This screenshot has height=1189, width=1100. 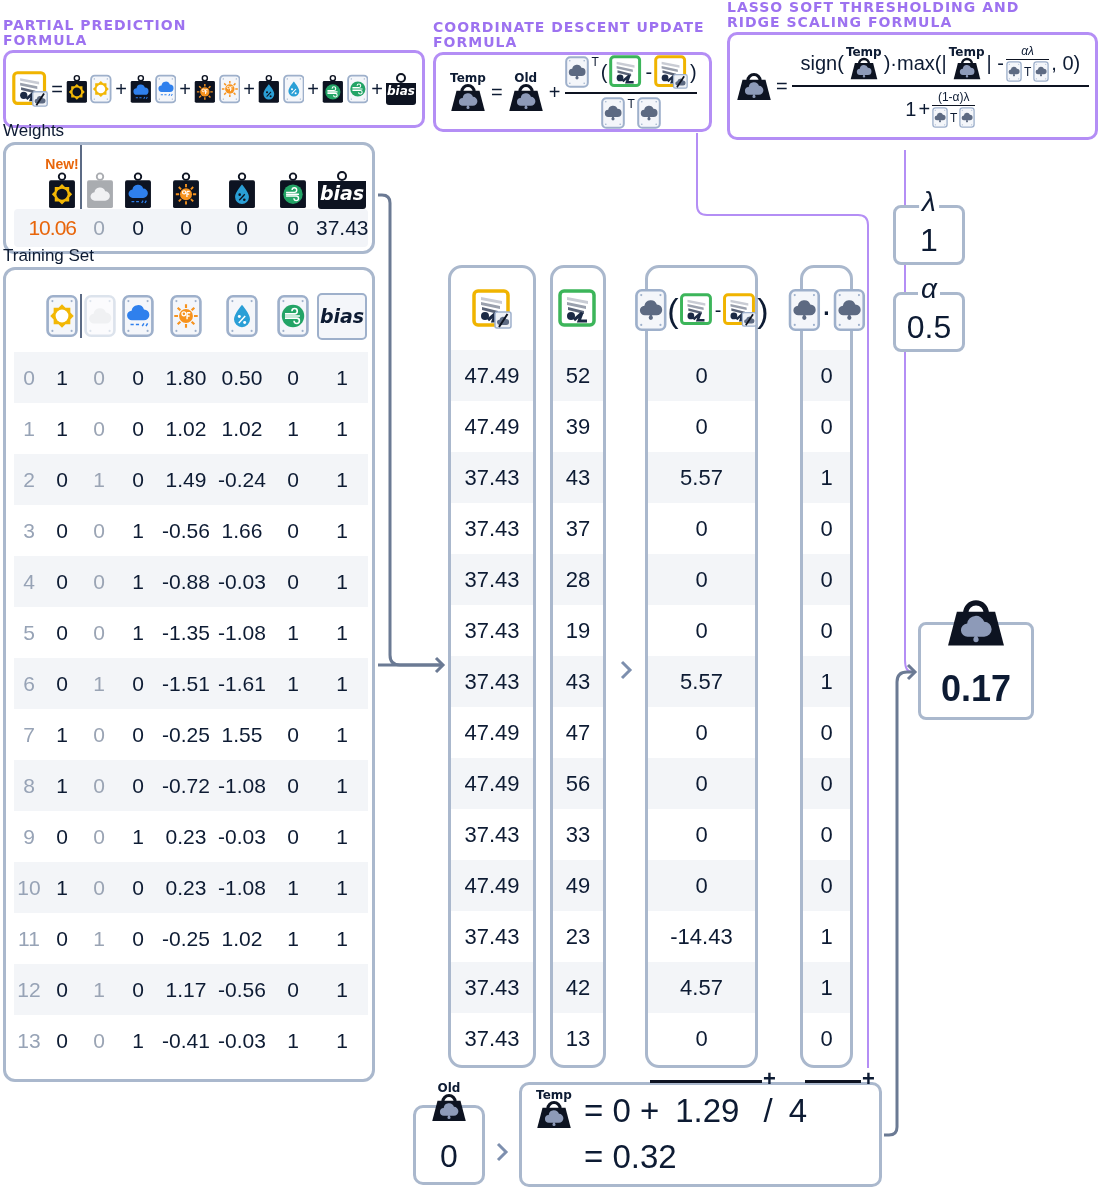 I want to click on table-cell-text: -0.88, so click(x=186, y=581).